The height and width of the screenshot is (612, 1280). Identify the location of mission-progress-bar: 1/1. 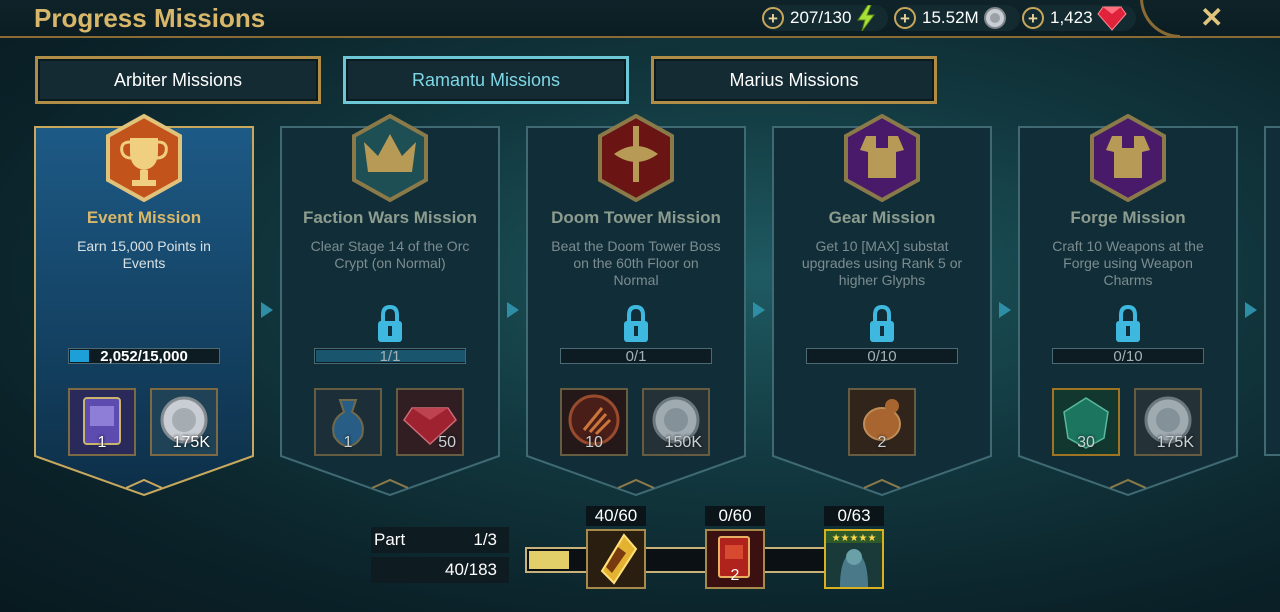
(390, 356).